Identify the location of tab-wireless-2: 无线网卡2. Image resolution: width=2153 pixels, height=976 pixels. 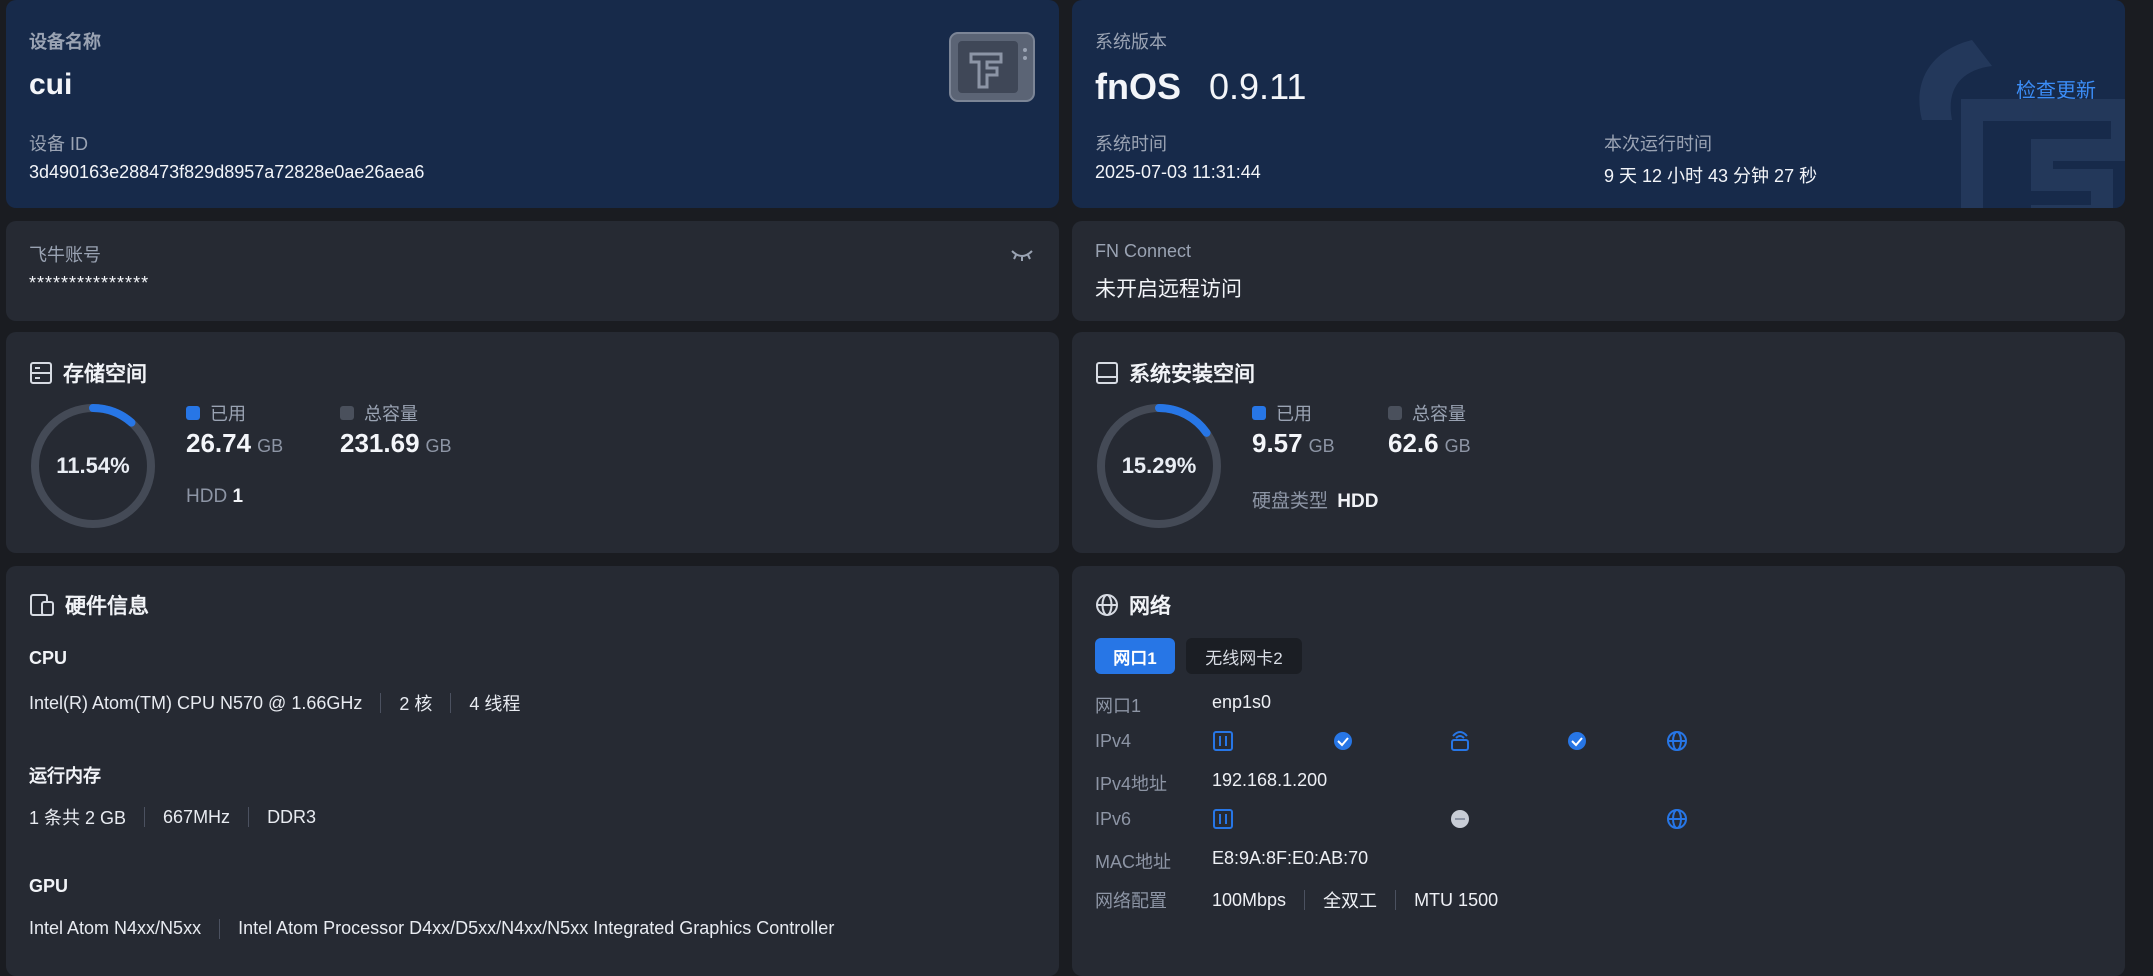
(1244, 656).